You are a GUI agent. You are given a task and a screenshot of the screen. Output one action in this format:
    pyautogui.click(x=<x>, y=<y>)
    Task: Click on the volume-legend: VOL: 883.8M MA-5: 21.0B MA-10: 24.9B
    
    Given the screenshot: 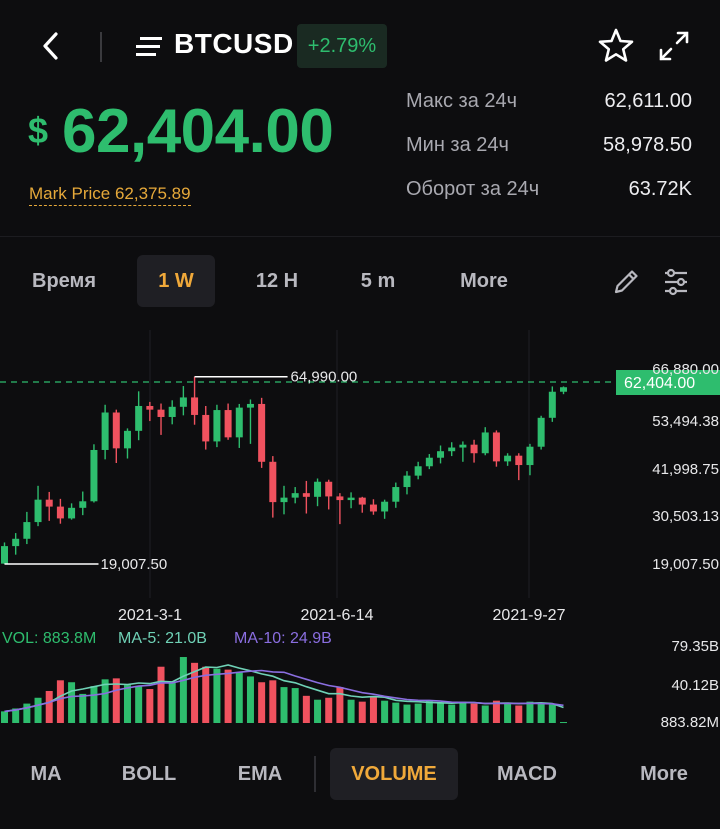 What is the action you would take?
    pyautogui.click(x=167, y=638)
    